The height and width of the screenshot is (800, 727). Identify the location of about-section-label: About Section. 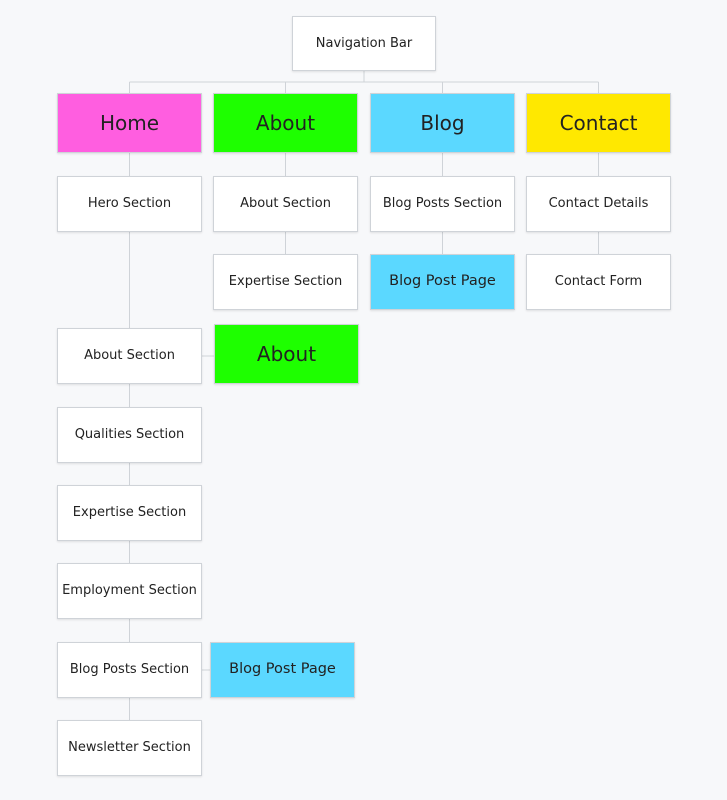
(285, 204).